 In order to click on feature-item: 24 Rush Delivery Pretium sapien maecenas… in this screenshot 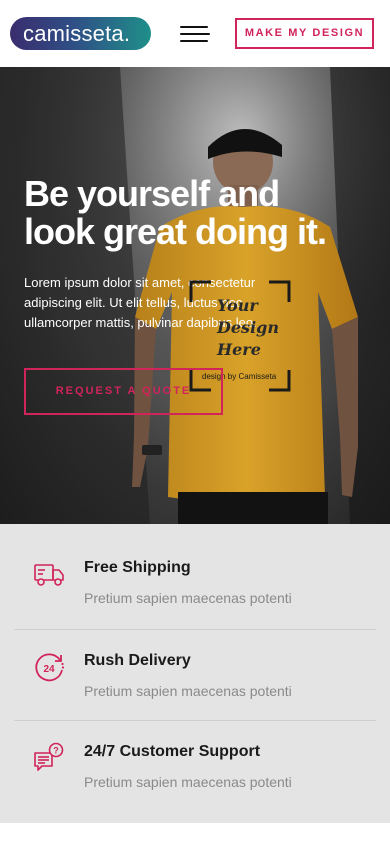, I will do `click(195, 674)`.